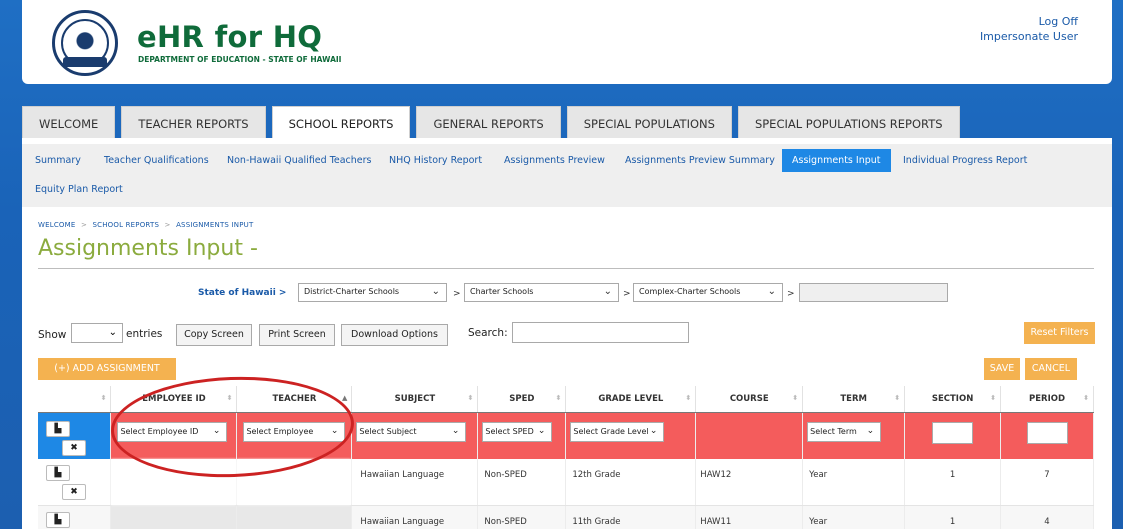 The height and width of the screenshot is (529, 1123). What do you see at coordinates (156, 160) in the screenshot?
I see `subnav-teacher-qualifications: Teacher Qualifications` at bounding box center [156, 160].